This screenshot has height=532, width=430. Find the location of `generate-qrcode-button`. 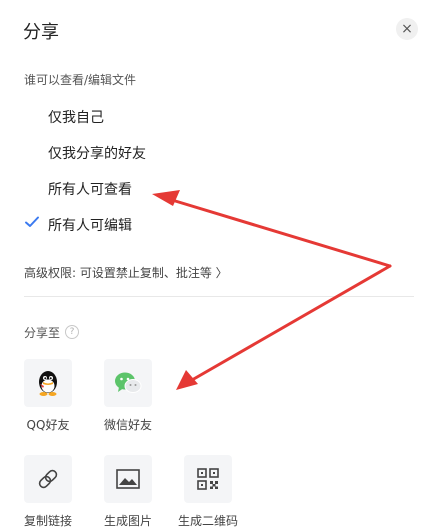

generate-qrcode-button is located at coordinates (208, 479).